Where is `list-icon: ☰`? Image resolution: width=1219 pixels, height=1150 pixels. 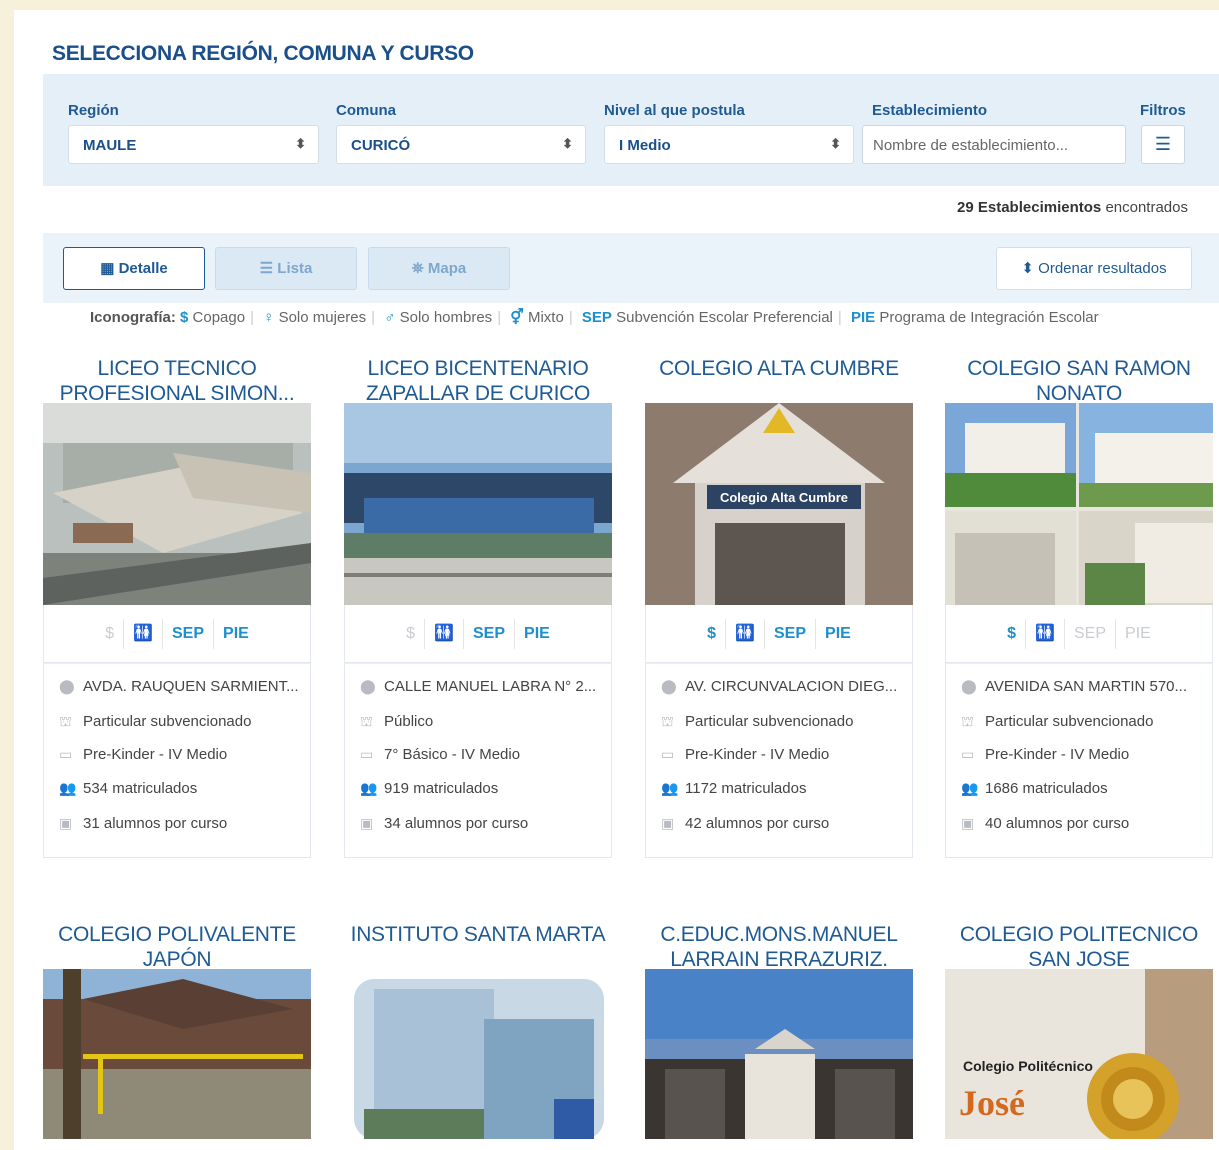
list-icon: ☰ is located at coordinates (266, 268).